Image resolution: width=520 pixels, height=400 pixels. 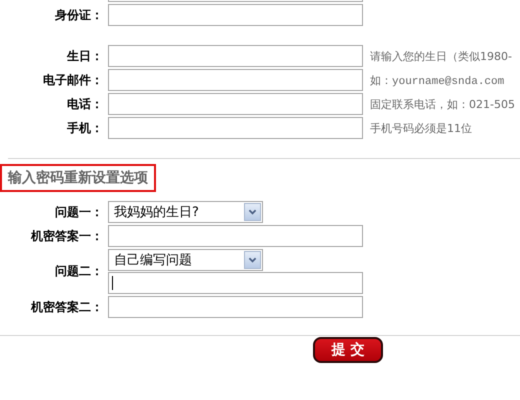 What do you see at coordinates (85, 128) in the screenshot?
I see `field-label: 手机：` at bounding box center [85, 128].